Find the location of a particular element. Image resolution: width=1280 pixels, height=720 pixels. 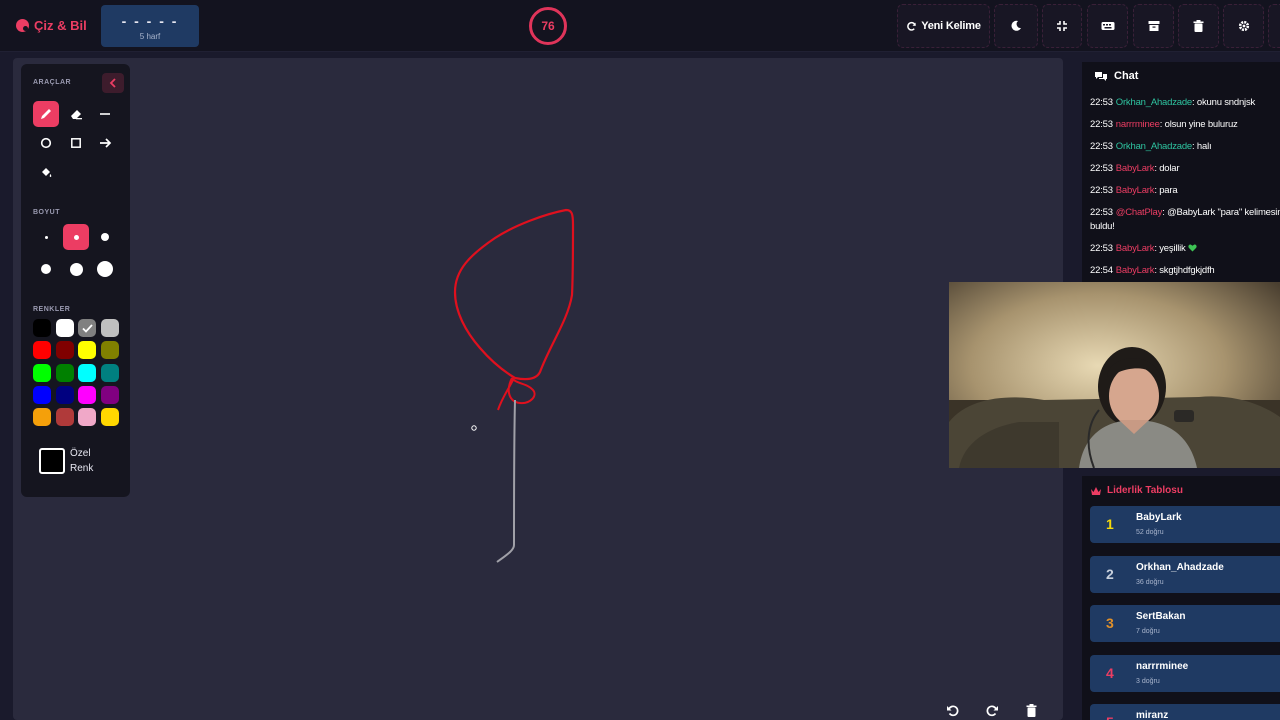

timer-value: 76 is located at coordinates (548, 26).